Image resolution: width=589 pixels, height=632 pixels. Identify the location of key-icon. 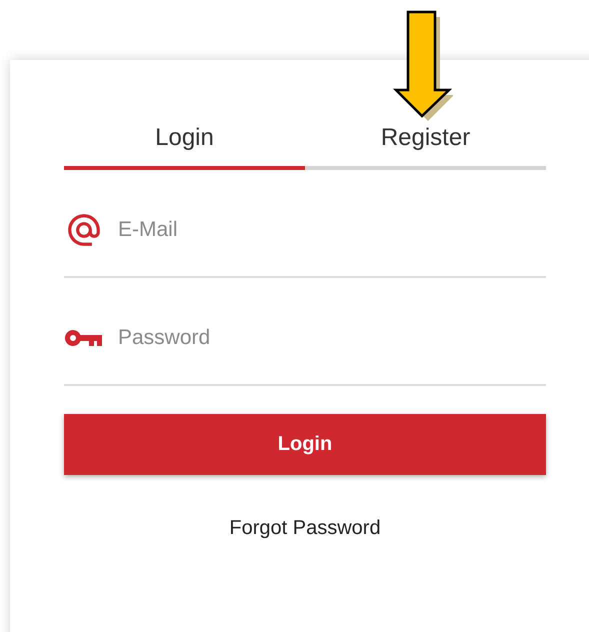
(84, 338).